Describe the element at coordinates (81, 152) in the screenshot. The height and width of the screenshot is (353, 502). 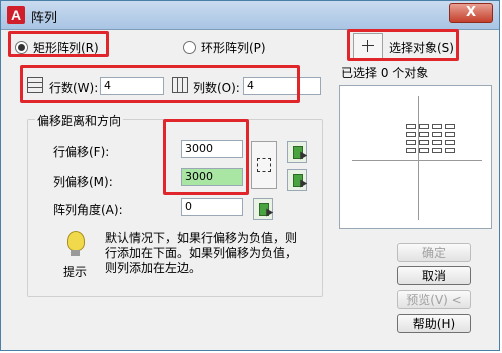
I see `row-offset-label: 行偏移(F):` at that location.